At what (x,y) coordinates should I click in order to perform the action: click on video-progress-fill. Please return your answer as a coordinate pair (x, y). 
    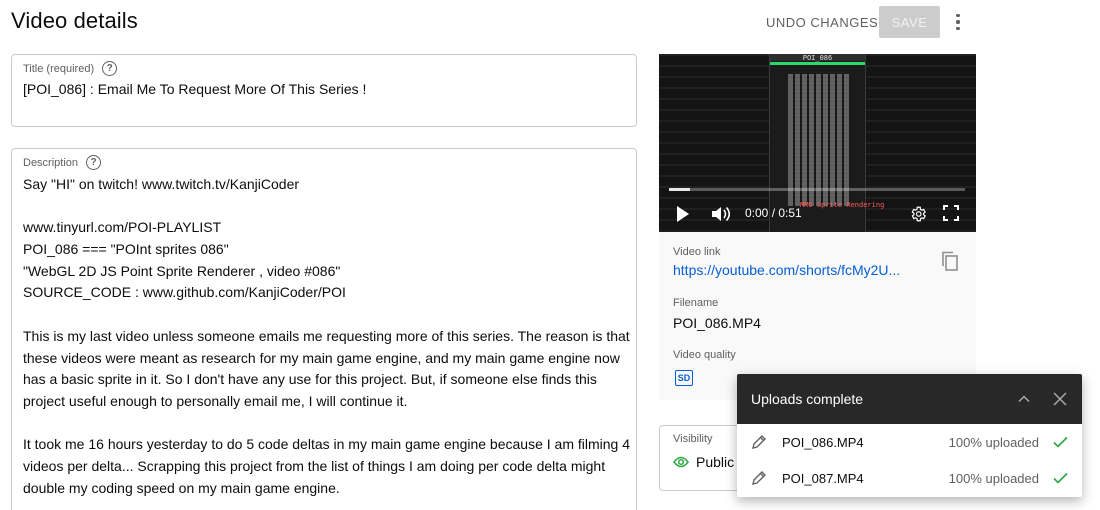
    Looking at the image, I should click on (679, 189).